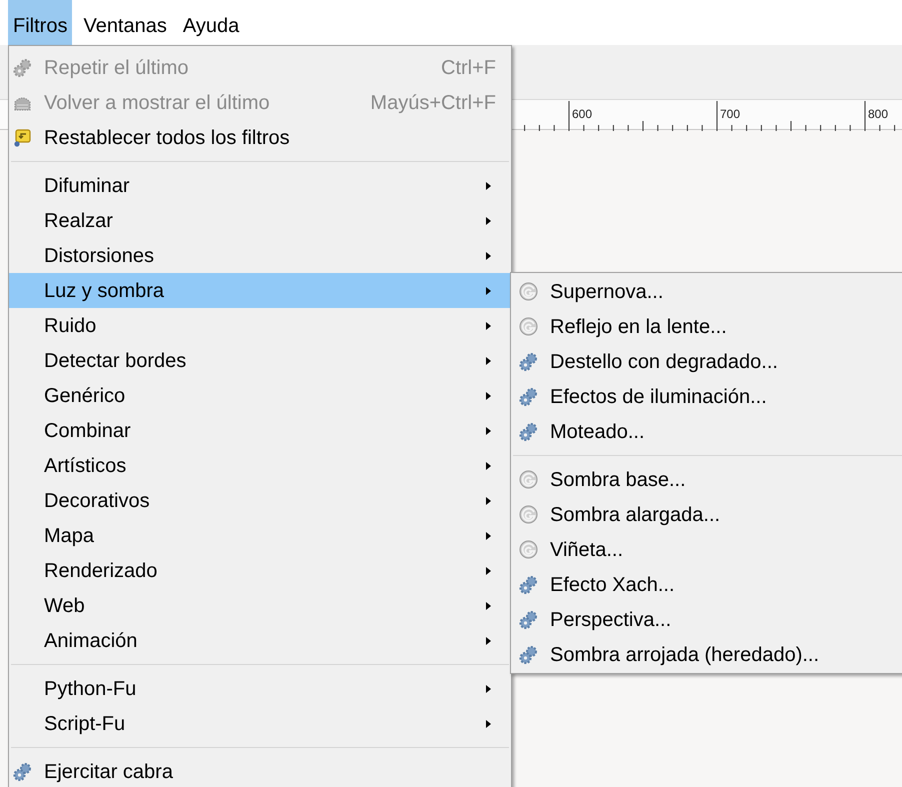 This screenshot has width=902, height=787. Describe the element at coordinates (260, 137) in the screenshot. I see `menu-item: Restablecer todos los filtros` at that location.